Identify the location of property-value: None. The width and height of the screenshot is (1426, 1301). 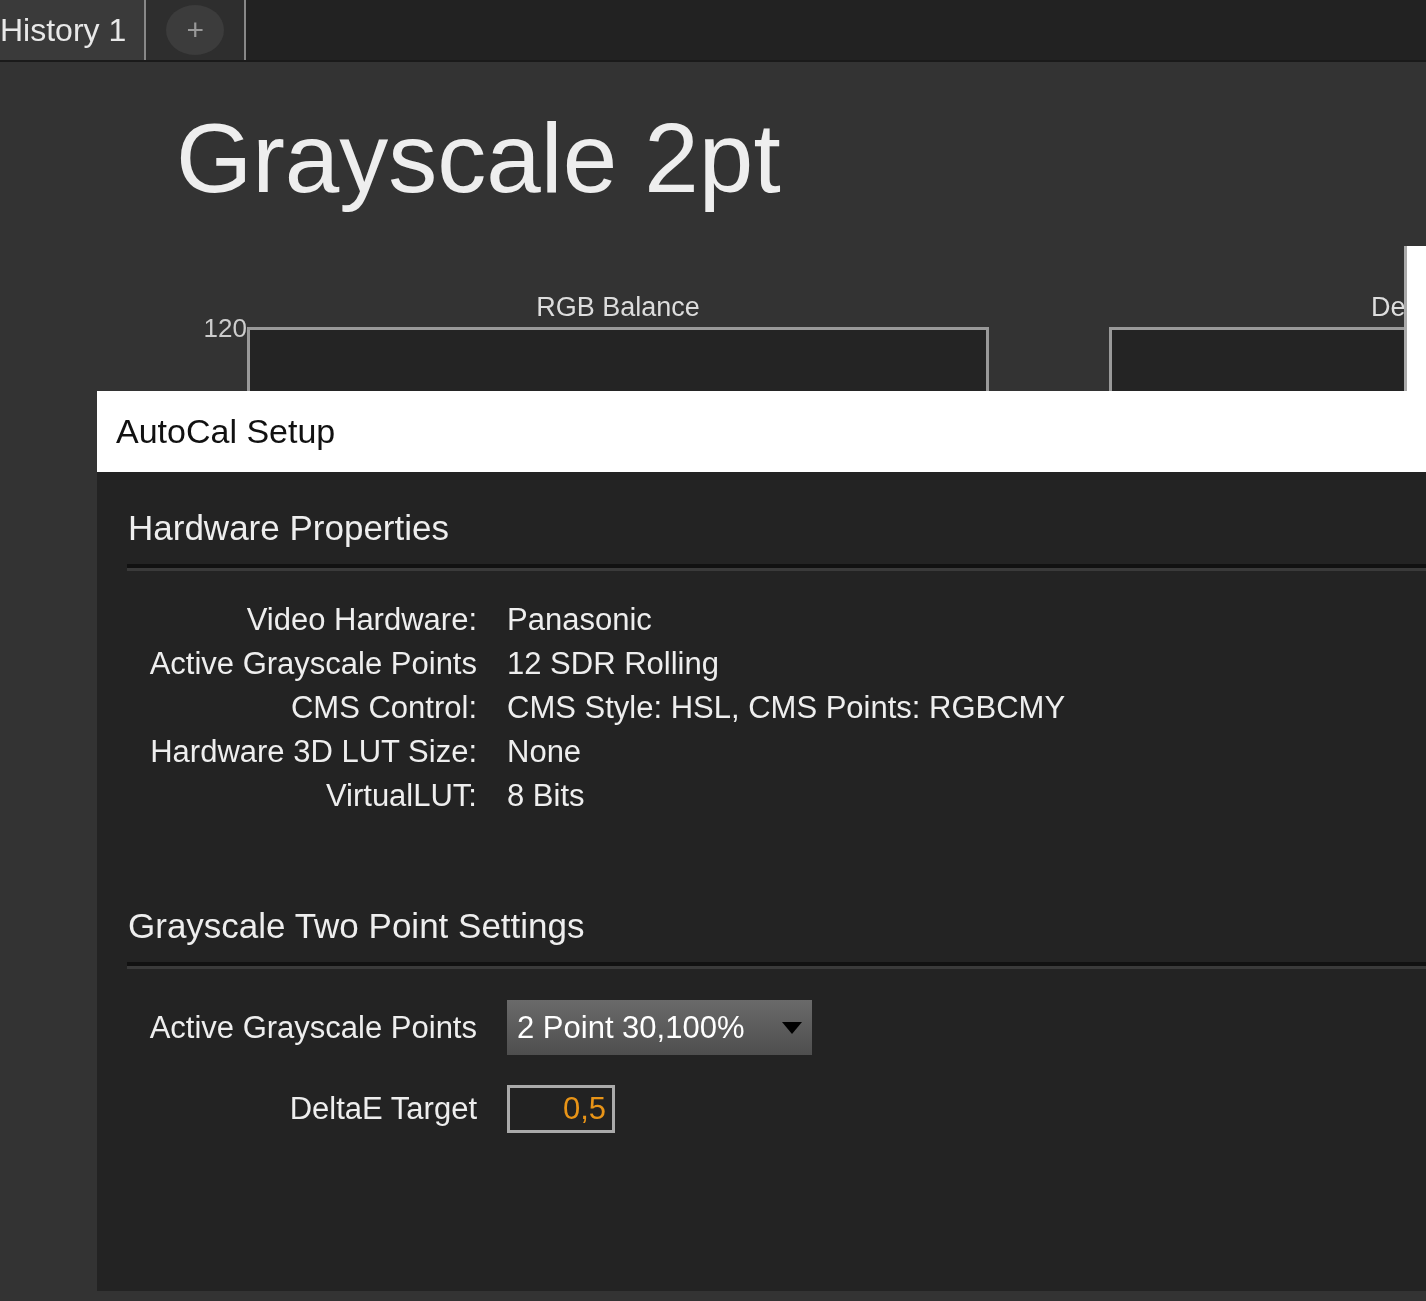
(545, 752).